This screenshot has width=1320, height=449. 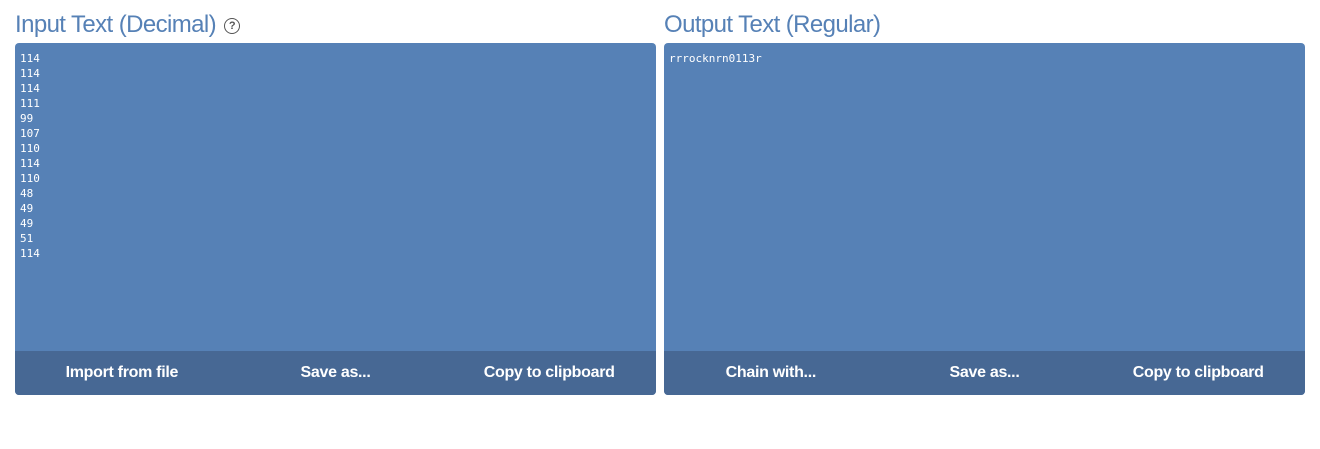 I want to click on input-line: 107, so click(x=30, y=133).